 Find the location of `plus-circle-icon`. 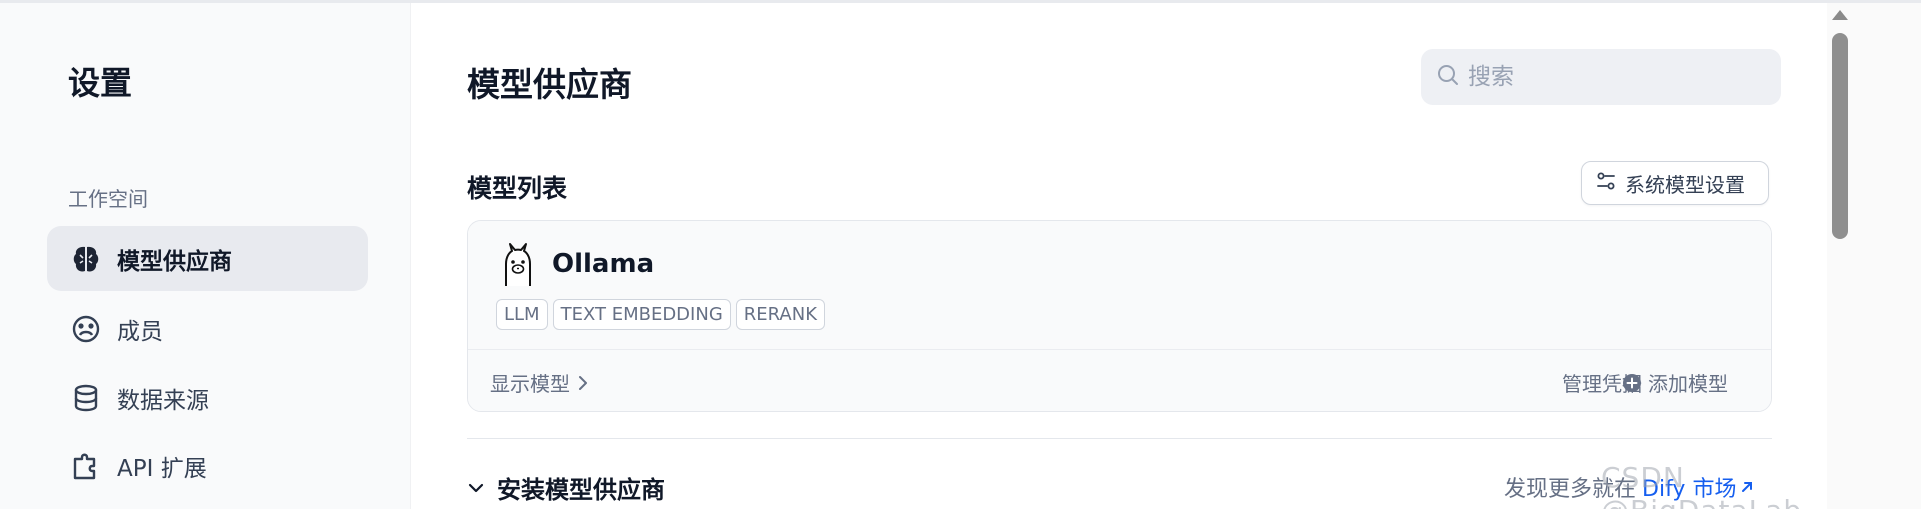

plus-circle-icon is located at coordinates (1632, 383).